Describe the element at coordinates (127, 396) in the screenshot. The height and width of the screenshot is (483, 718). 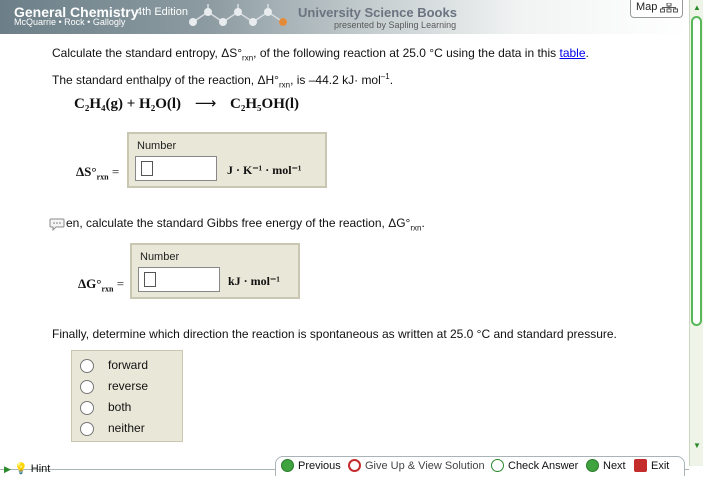
I see `direction-options: forward reverse both neither` at that location.